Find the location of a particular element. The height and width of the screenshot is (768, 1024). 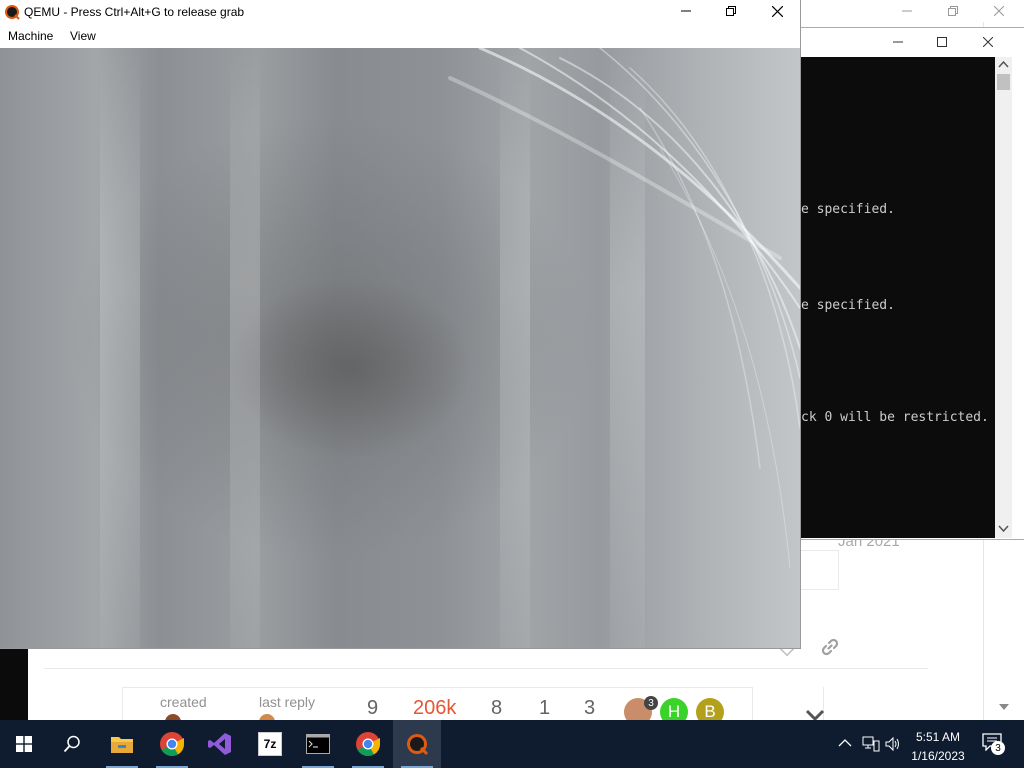

participant-avatar-b: B is located at coordinates (710, 710).